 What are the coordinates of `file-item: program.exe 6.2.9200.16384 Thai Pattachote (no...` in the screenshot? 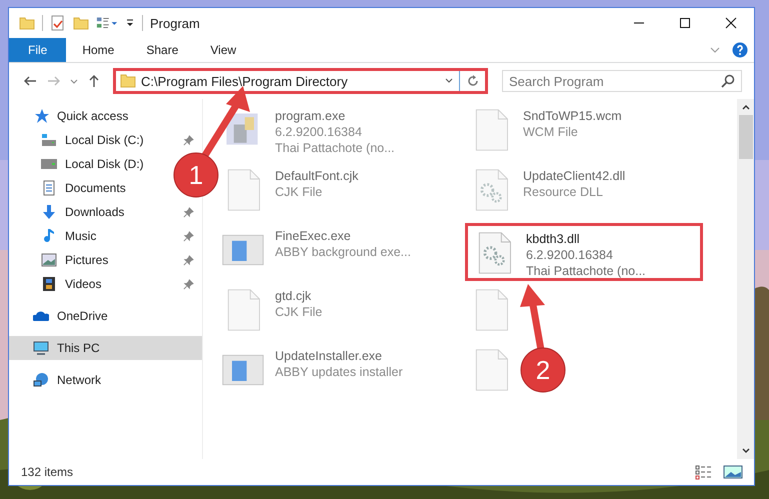 It's located at (308, 132).